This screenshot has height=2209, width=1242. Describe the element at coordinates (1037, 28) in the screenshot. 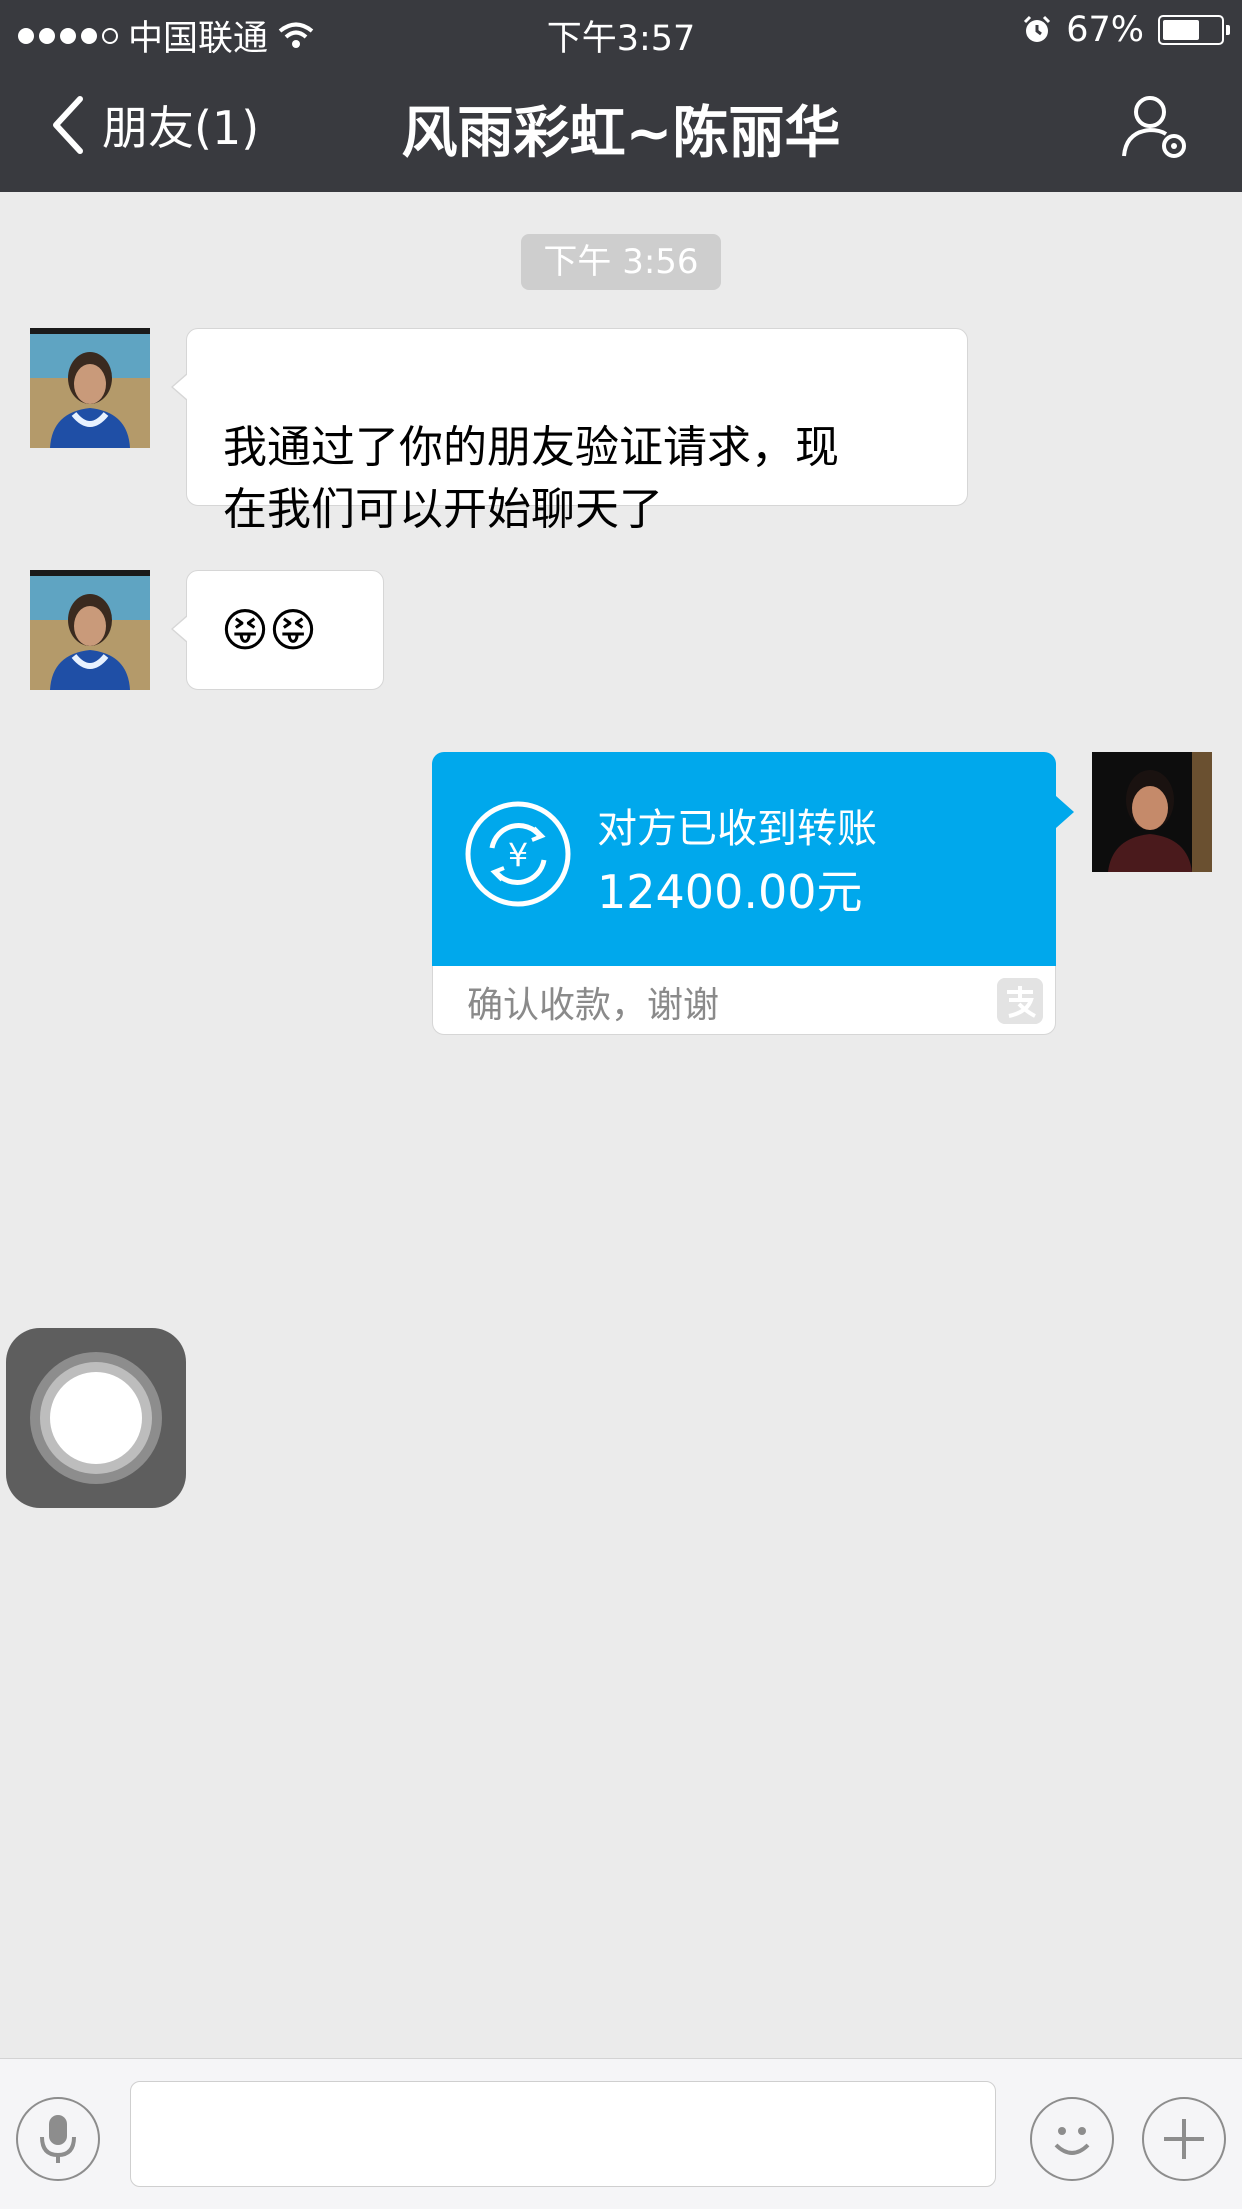

I see `alarm-clock-icon` at that location.